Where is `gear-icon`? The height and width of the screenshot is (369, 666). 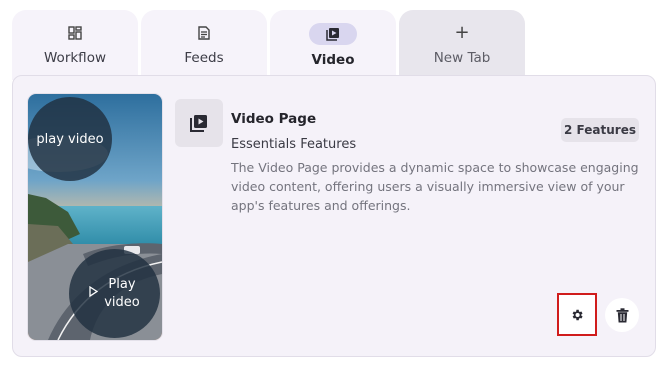 gear-icon is located at coordinates (577, 314).